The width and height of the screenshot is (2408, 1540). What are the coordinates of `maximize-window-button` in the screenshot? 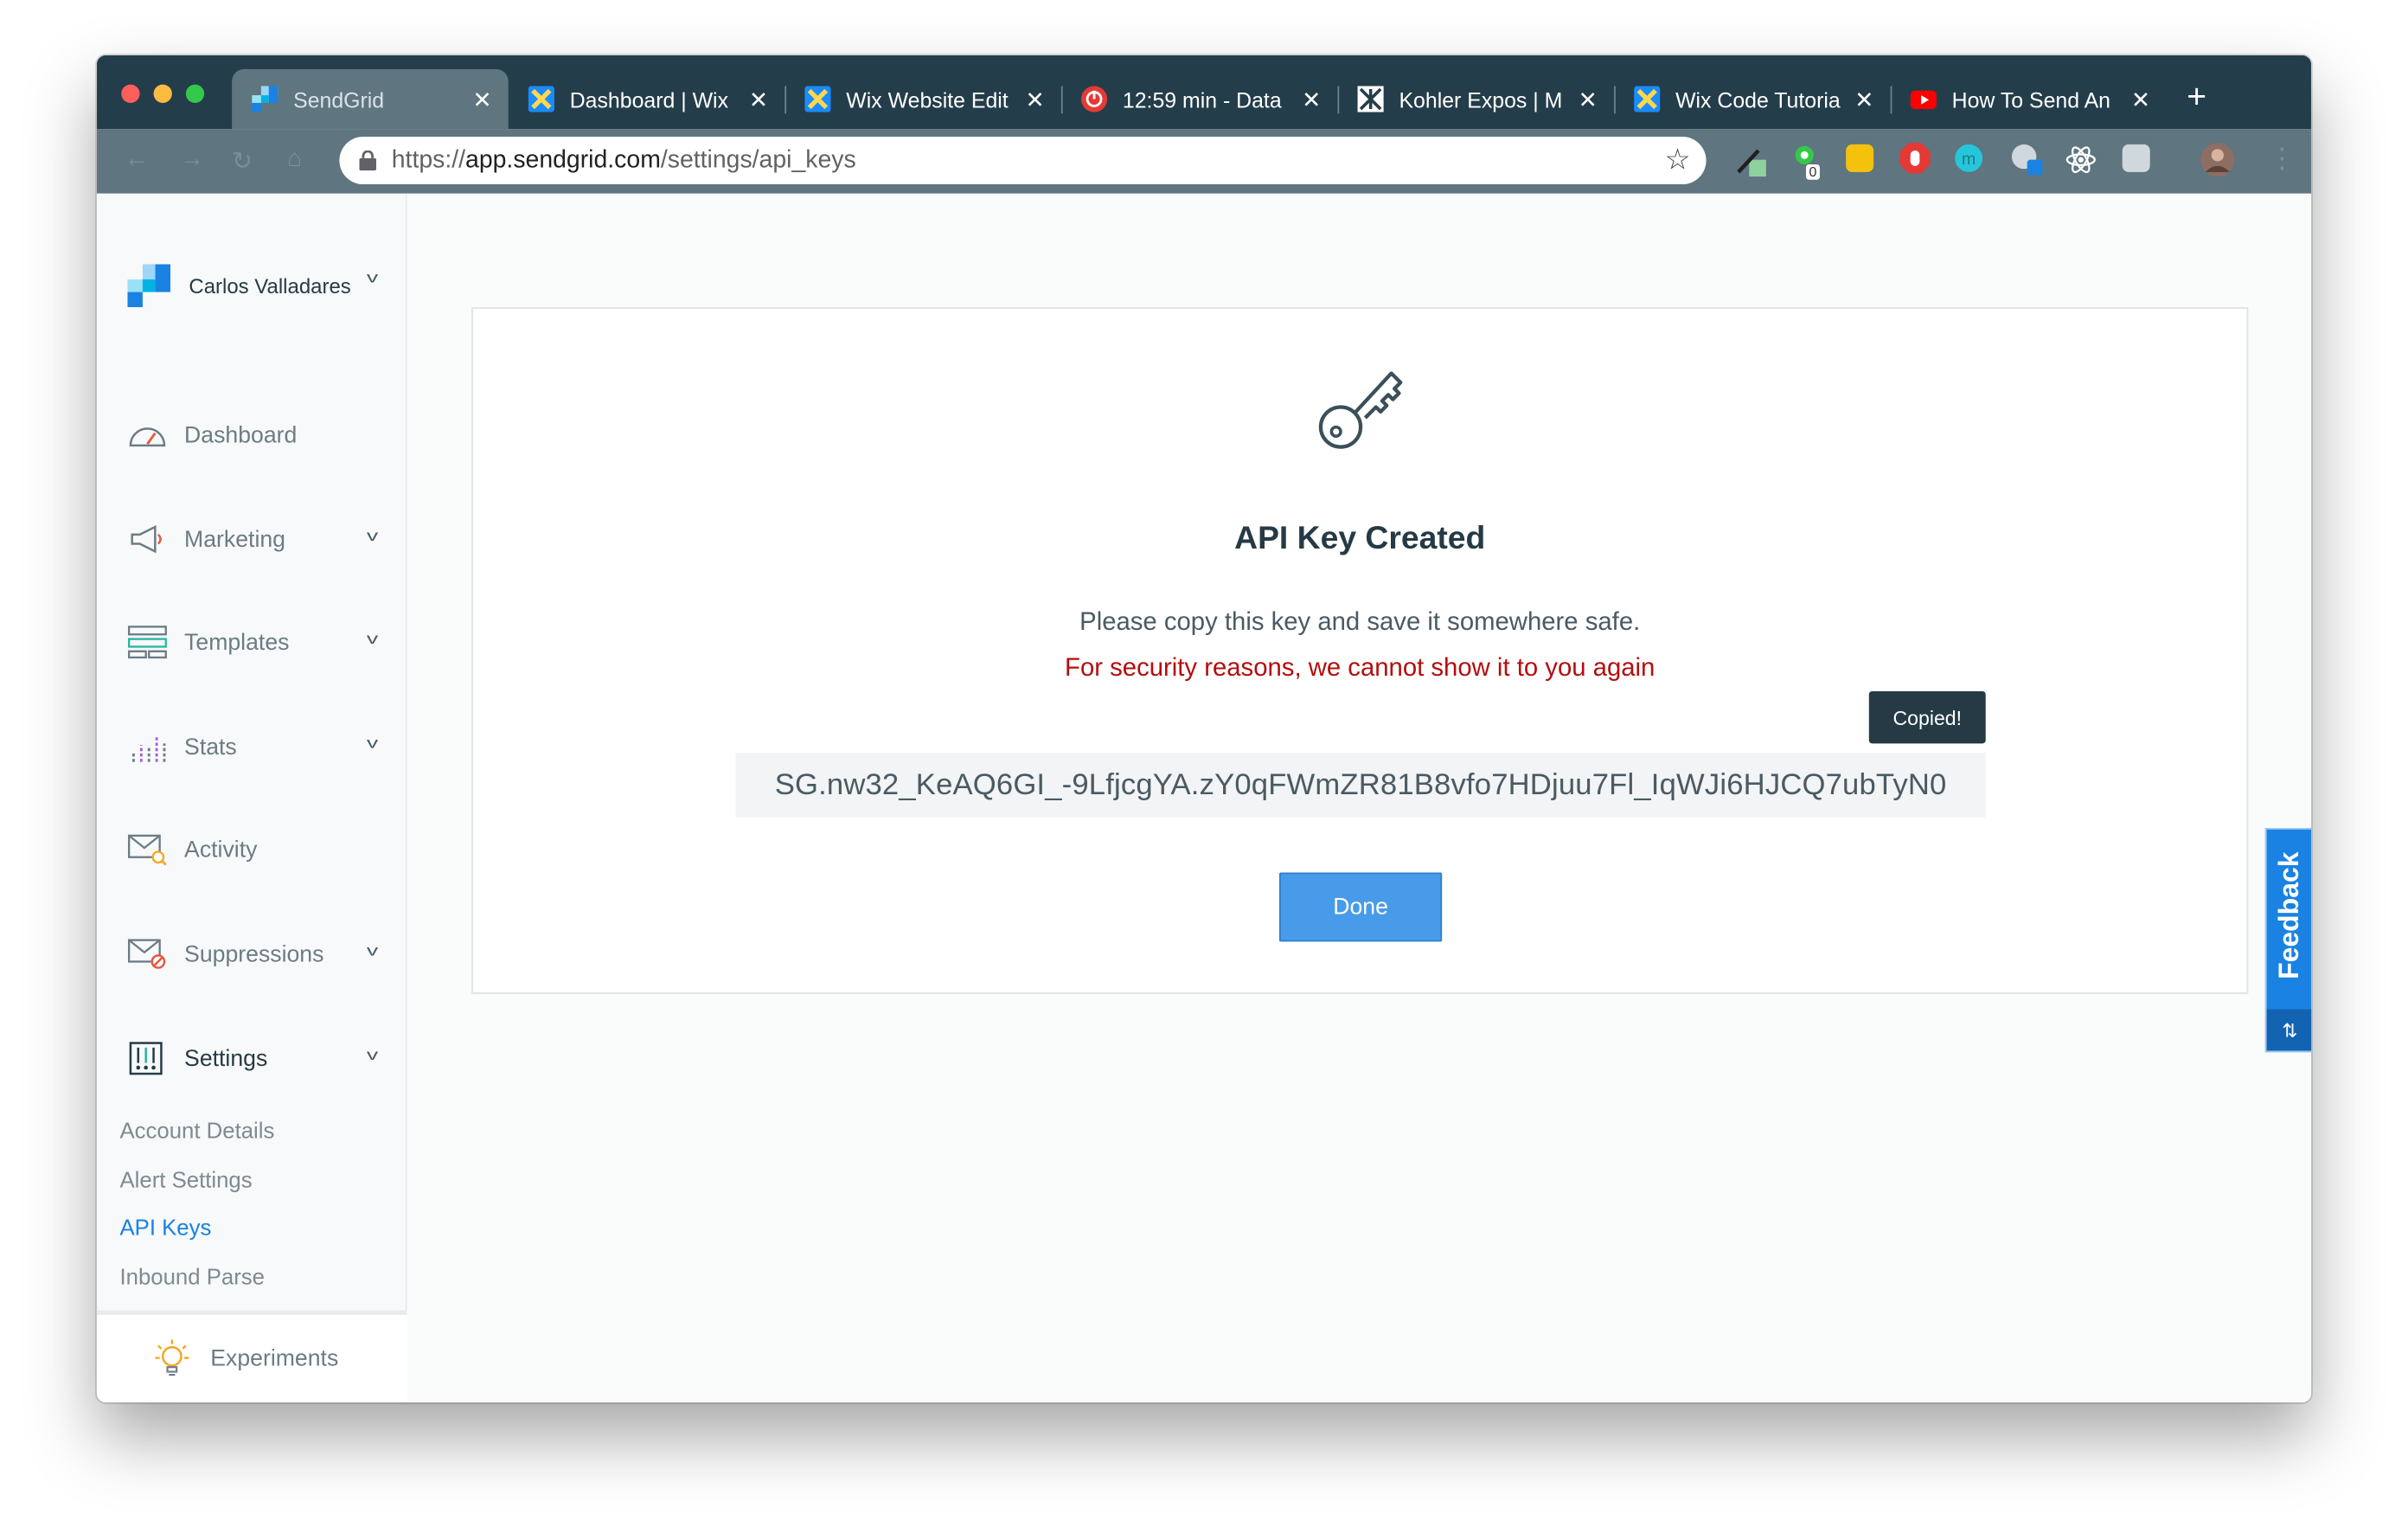 It's located at (195, 93).